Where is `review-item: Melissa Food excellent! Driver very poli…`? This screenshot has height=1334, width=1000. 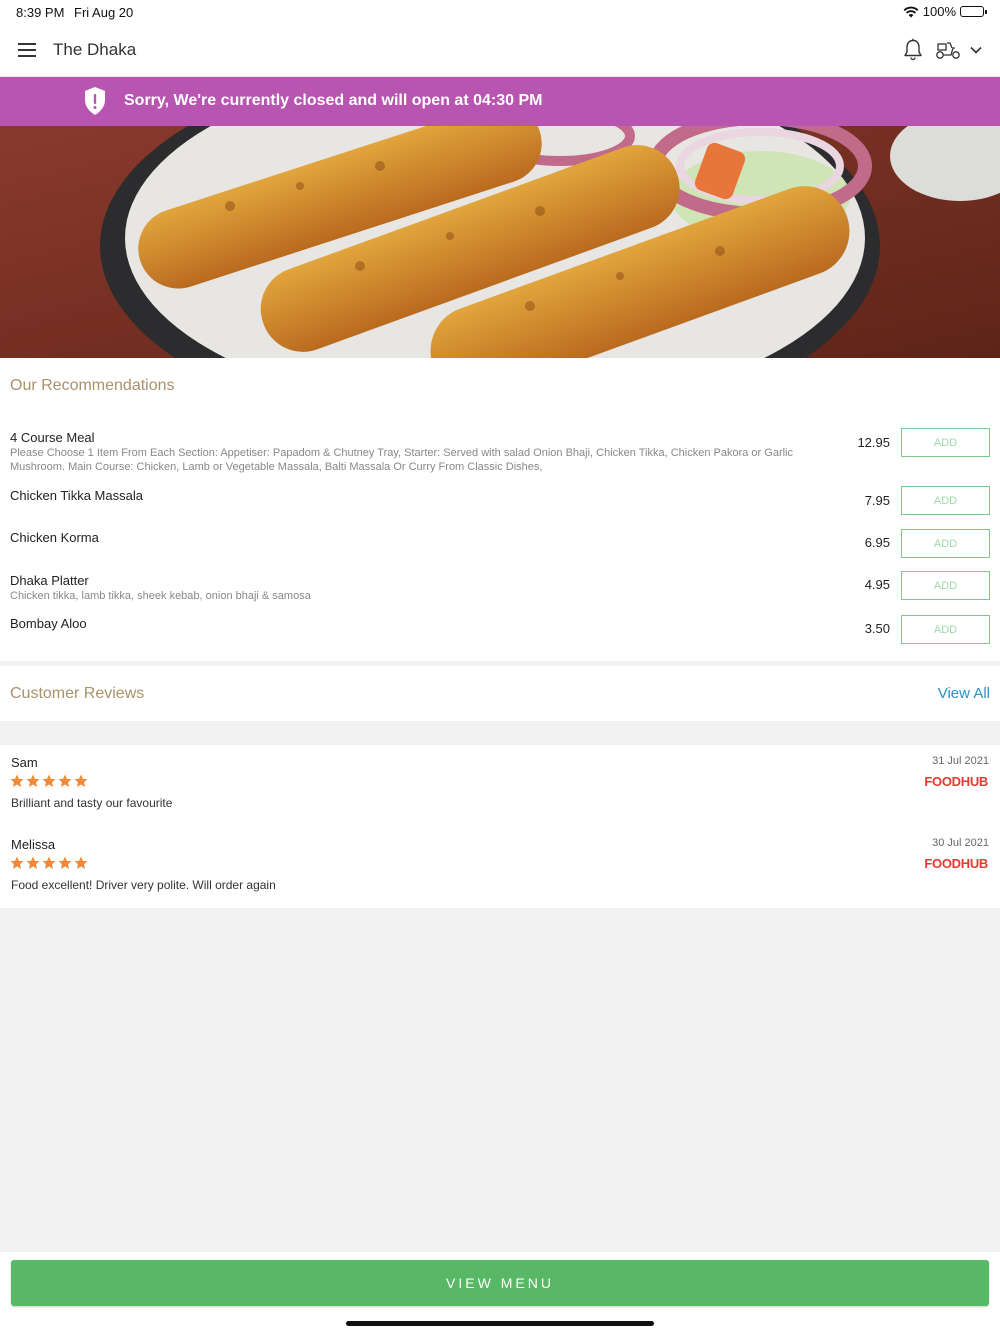
review-item: Melissa Food excellent! Driver very poli… is located at coordinates (500, 867).